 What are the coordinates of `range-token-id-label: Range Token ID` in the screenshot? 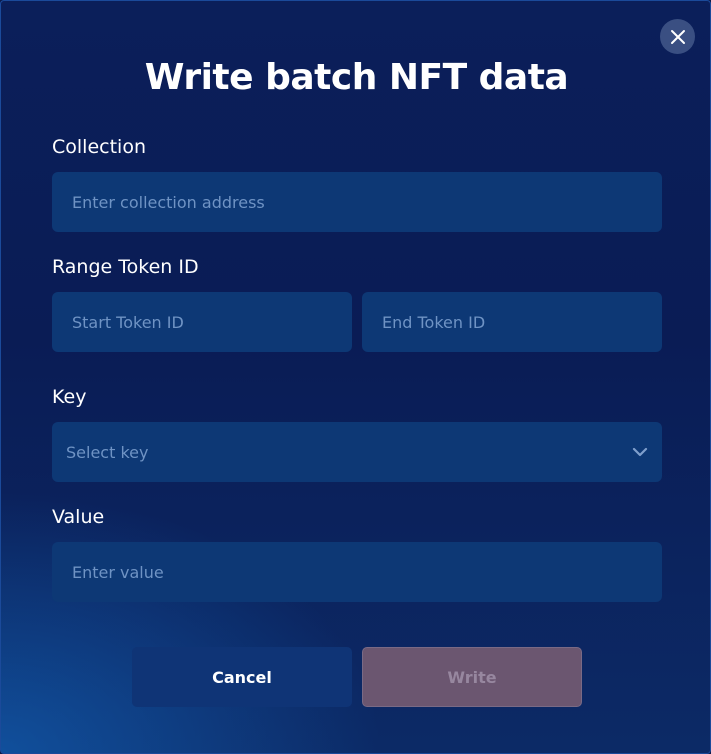 It's located at (125, 267).